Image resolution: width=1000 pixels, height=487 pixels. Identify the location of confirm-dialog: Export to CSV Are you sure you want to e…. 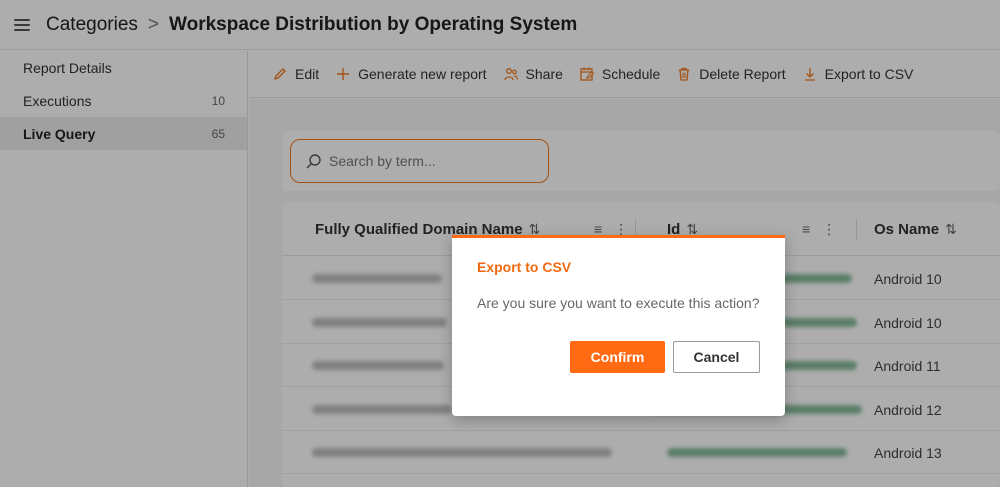
(618, 325).